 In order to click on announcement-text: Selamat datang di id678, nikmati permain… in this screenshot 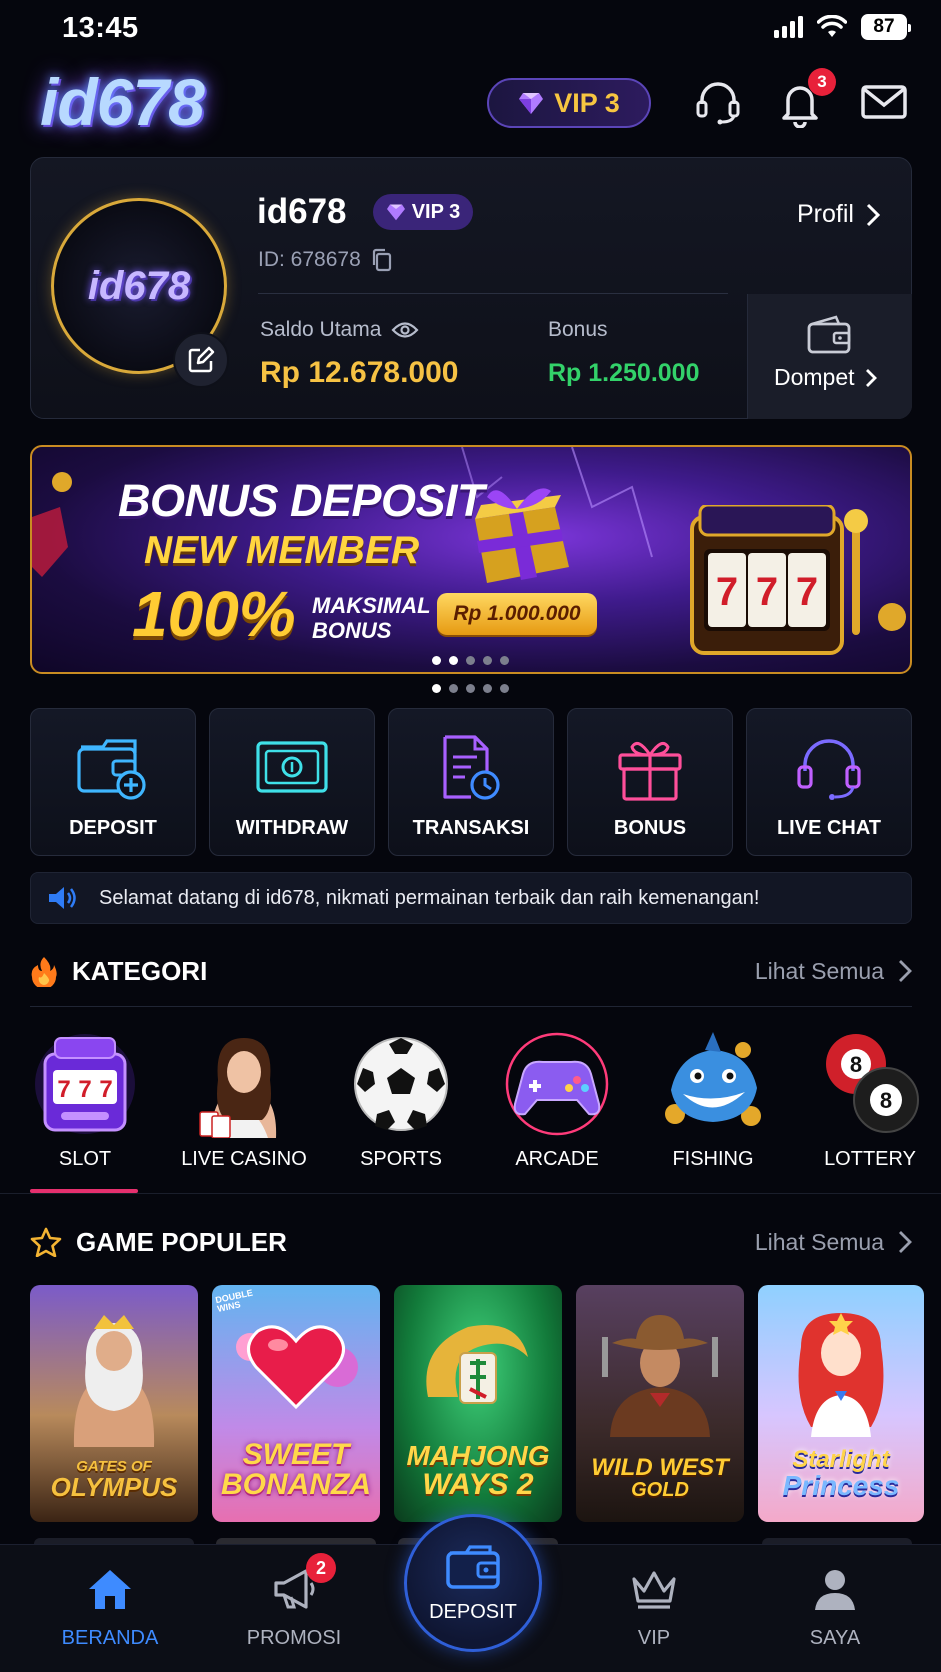, I will do `click(429, 897)`.